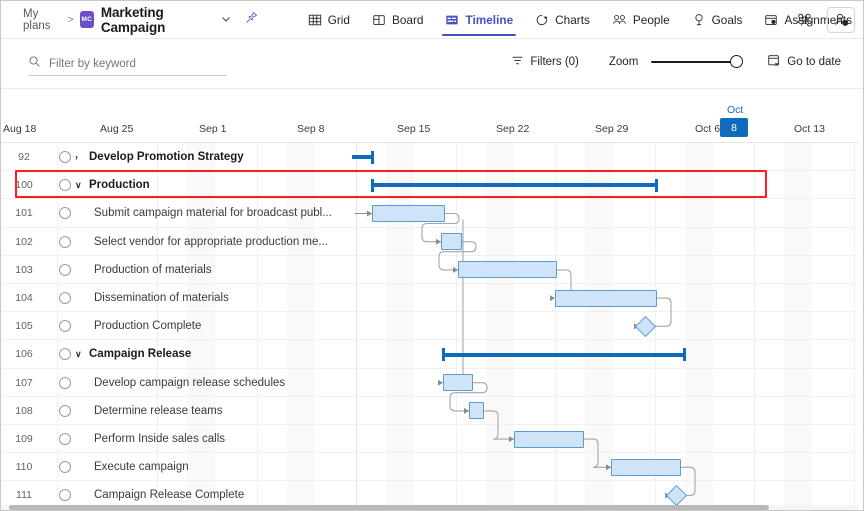 The width and height of the screenshot is (864, 511). I want to click on task-name-label: Develop Promotion Strategy, so click(166, 157).